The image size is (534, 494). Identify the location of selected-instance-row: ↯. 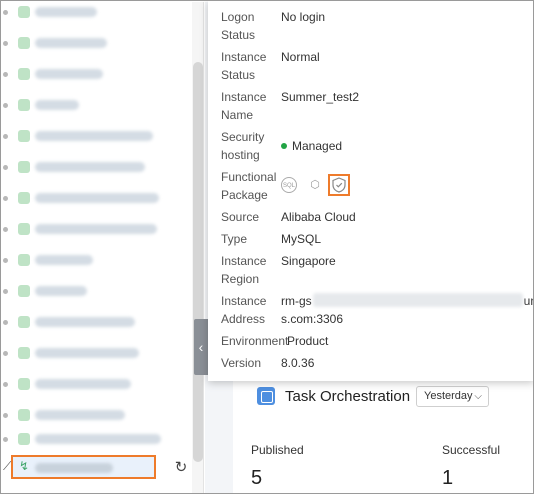
(83, 467).